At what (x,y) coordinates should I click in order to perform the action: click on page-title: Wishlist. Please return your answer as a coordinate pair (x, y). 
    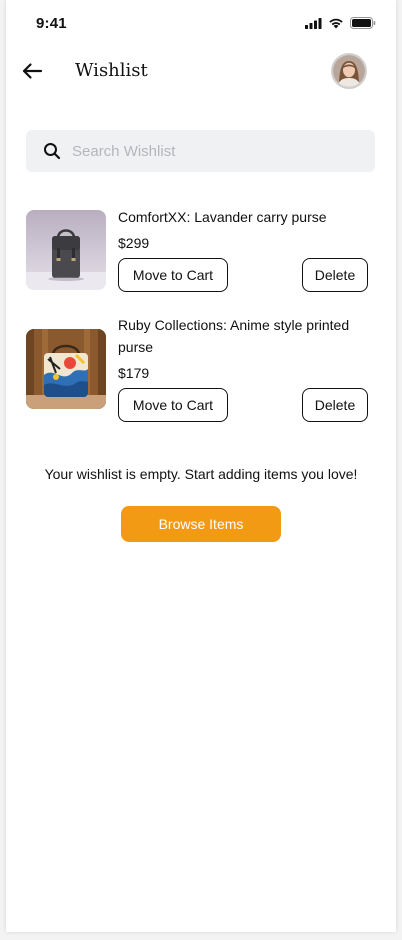
    Looking at the image, I should click on (111, 70).